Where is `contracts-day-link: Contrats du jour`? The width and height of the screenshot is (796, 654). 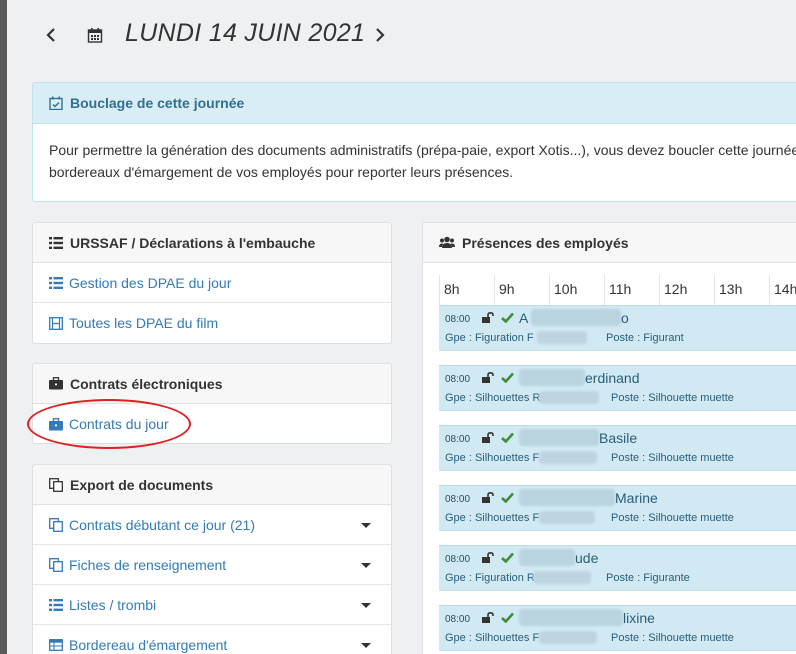
contracts-day-link: Contrats du jour is located at coordinates (212, 423).